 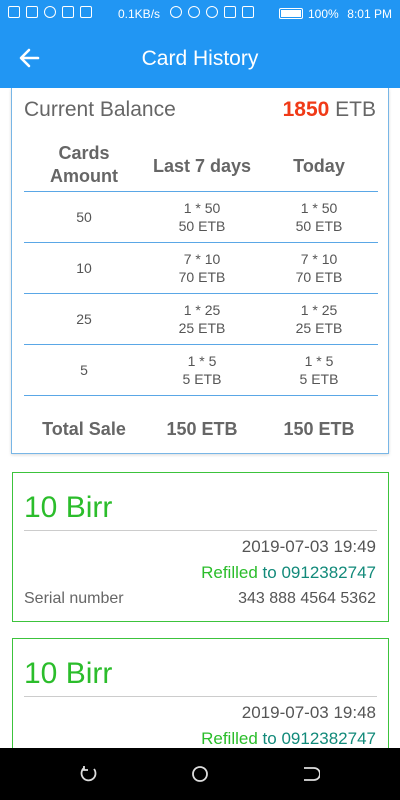 I want to click on header-cards-amount: Cards Amount, so click(x=84, y=164).